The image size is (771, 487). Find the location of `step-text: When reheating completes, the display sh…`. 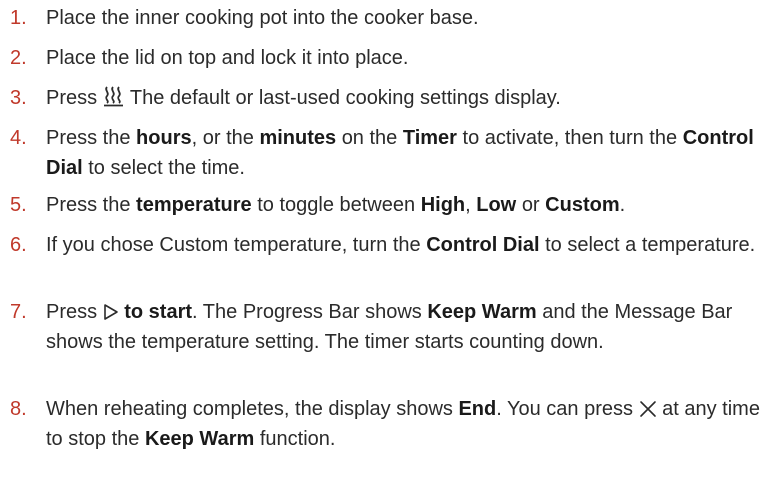

step-text: When reheating completes, the display sh… is located at coordinates (403, 424).